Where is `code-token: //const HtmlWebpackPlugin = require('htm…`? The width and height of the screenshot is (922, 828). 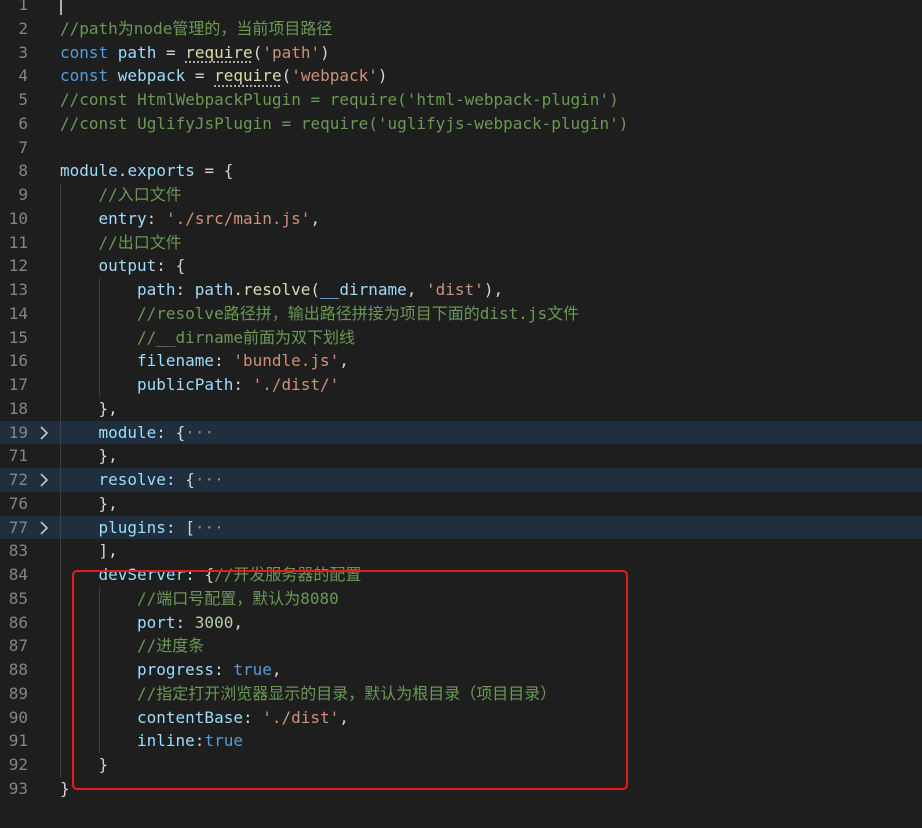
code-token: //const HtmlWebpackPlugin = require('htm… is located at coordinates (339, 99).